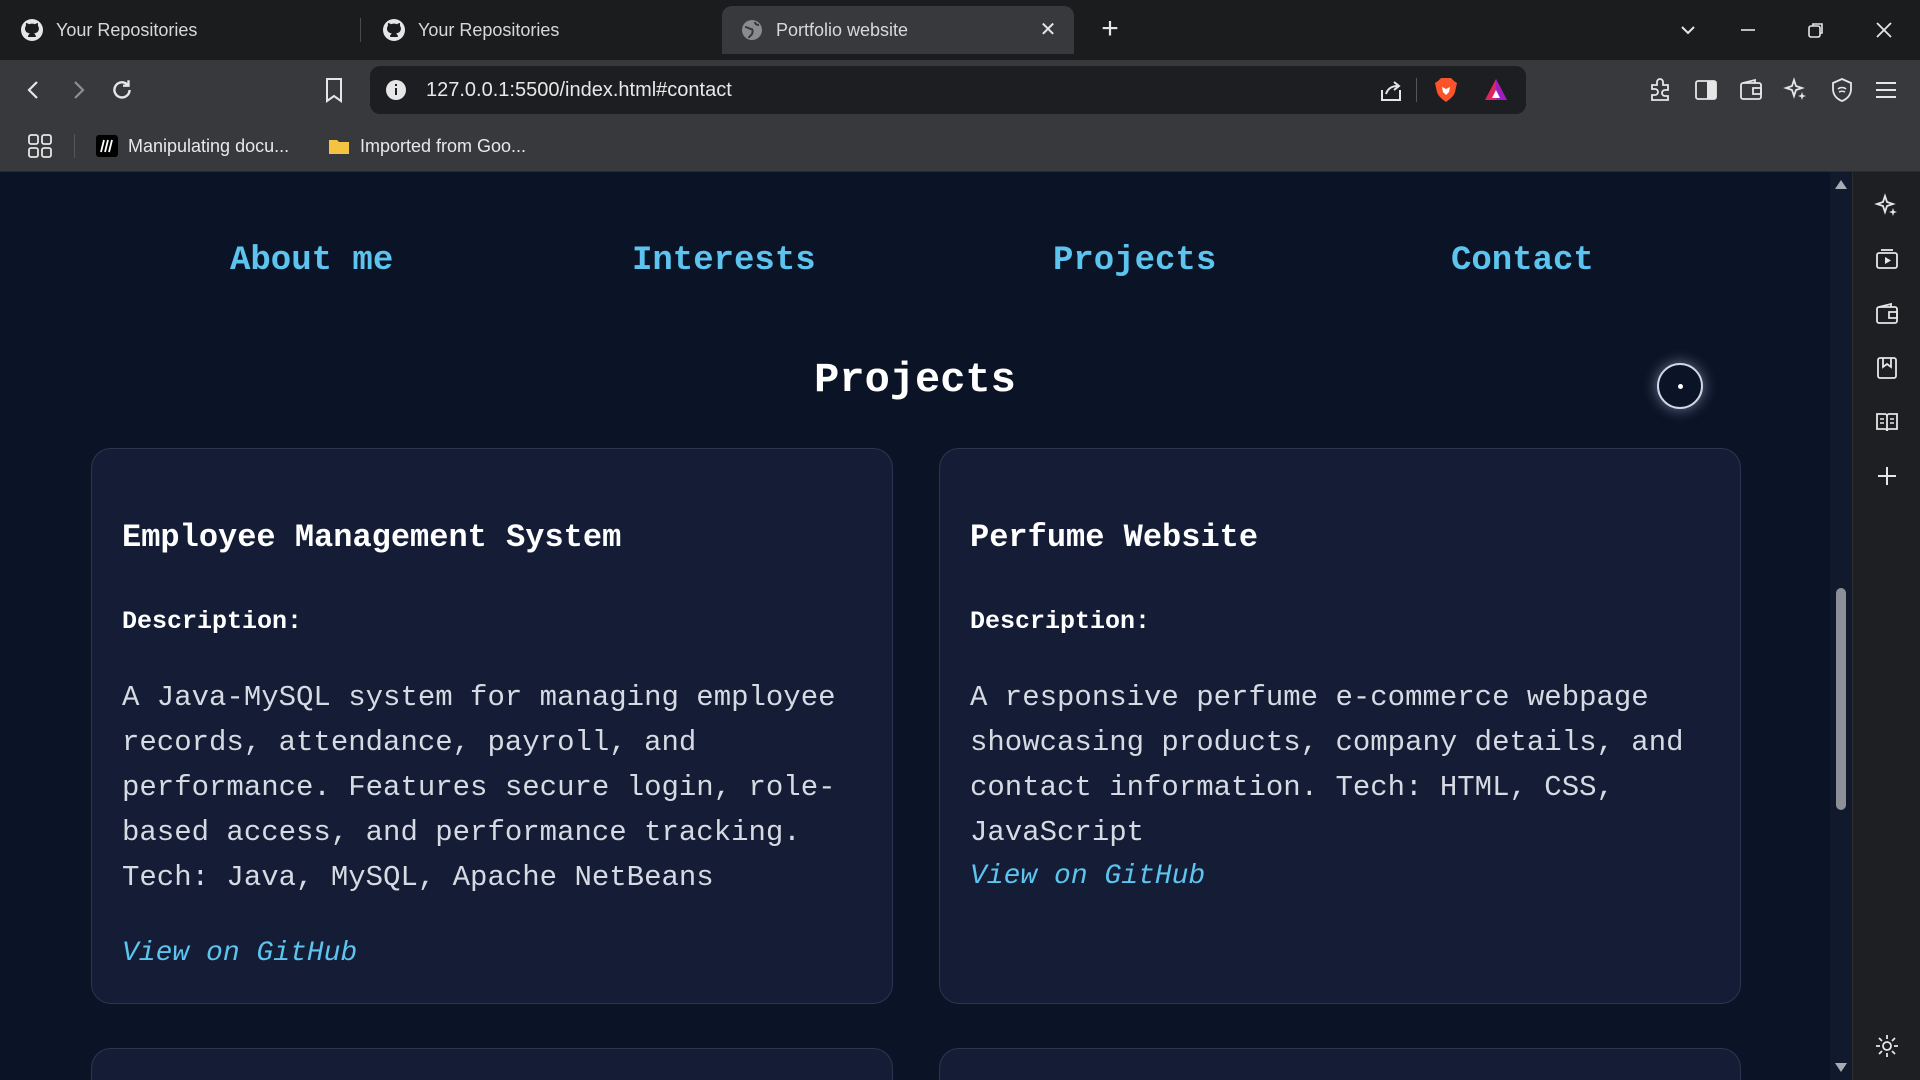  What do you see at coordinates (1887, 422) in the screenshot?
I see `reading-list-icon` at bounding box center [1887, 422].